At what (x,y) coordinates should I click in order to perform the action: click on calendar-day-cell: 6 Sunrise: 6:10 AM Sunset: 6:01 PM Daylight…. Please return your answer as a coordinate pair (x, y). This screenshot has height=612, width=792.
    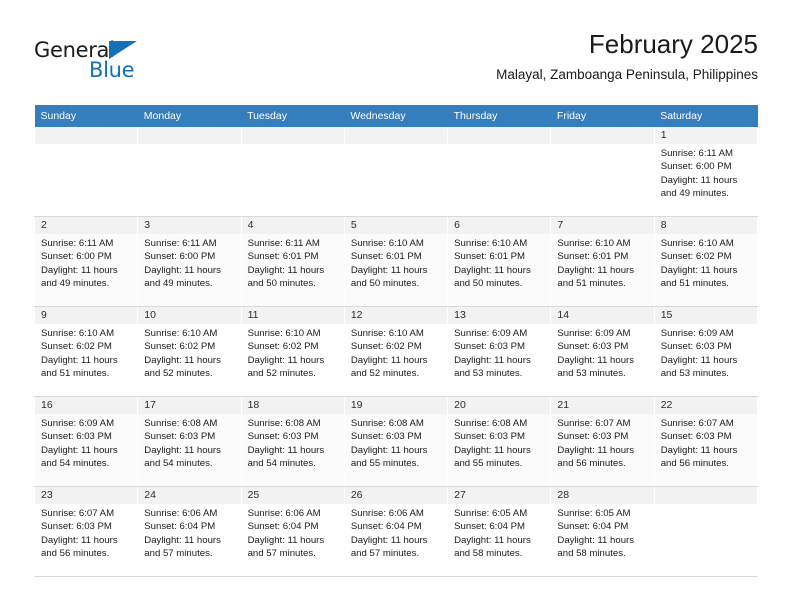
    Looking at the image, I should click on (499, 261).